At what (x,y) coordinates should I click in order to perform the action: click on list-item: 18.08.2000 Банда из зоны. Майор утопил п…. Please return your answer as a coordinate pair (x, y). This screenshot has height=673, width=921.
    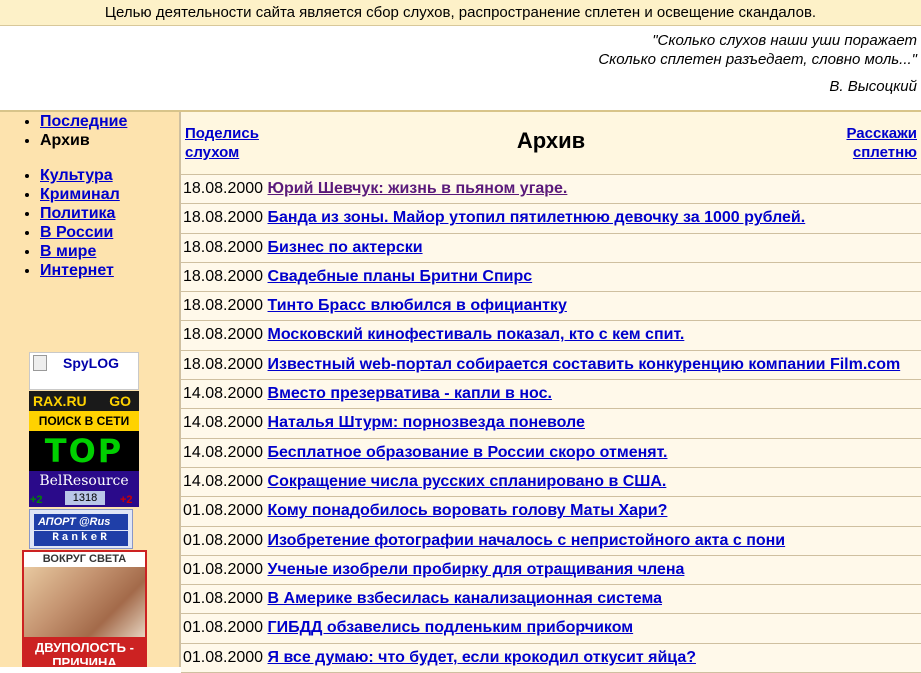
    Looking at the image, I should click on (551, 219).